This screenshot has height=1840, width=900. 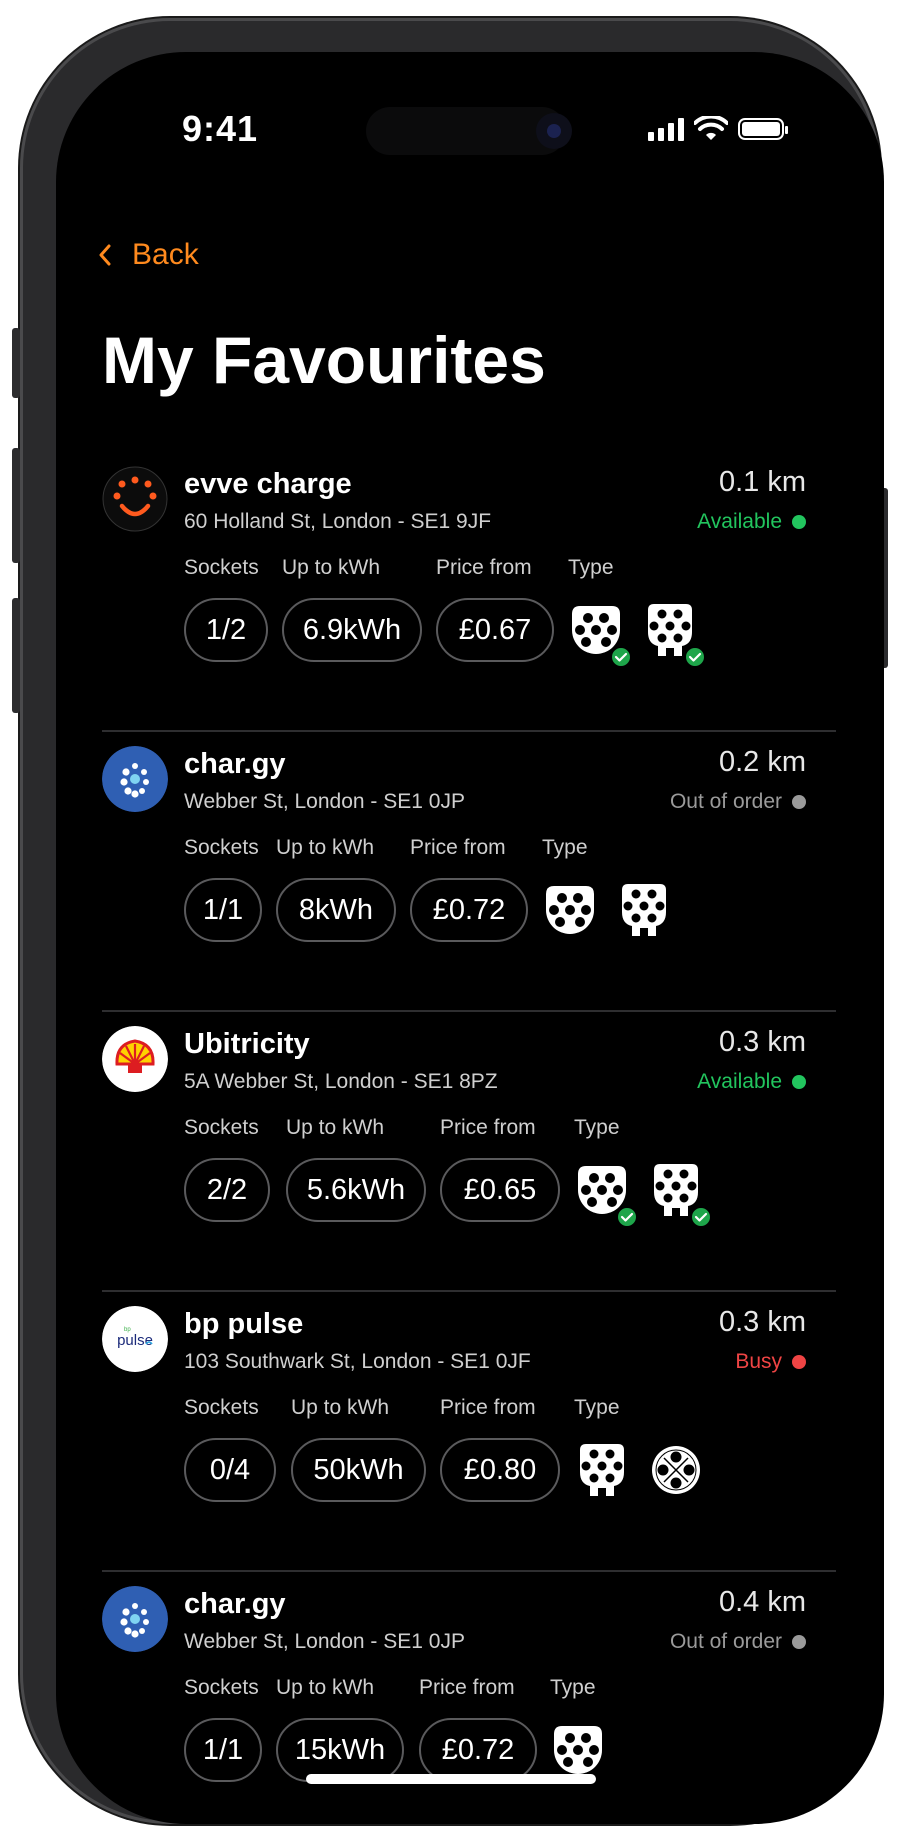 I want to click on home-indicator, so click(x=451, y=1779).